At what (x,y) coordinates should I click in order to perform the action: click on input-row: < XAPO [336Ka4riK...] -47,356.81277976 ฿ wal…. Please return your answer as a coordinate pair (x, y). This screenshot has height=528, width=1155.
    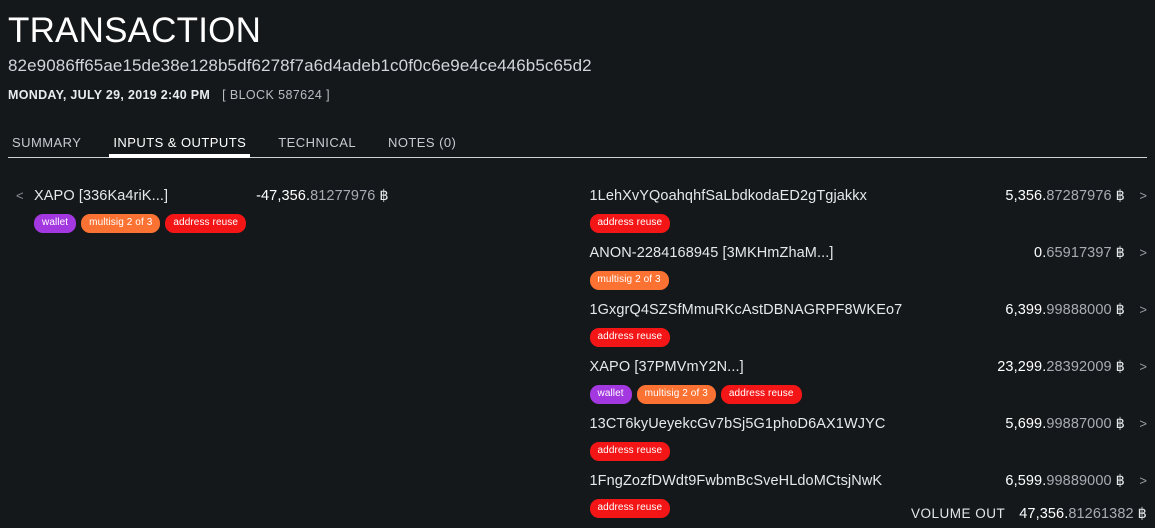
    Looking at the image, I should click on (293, 210).